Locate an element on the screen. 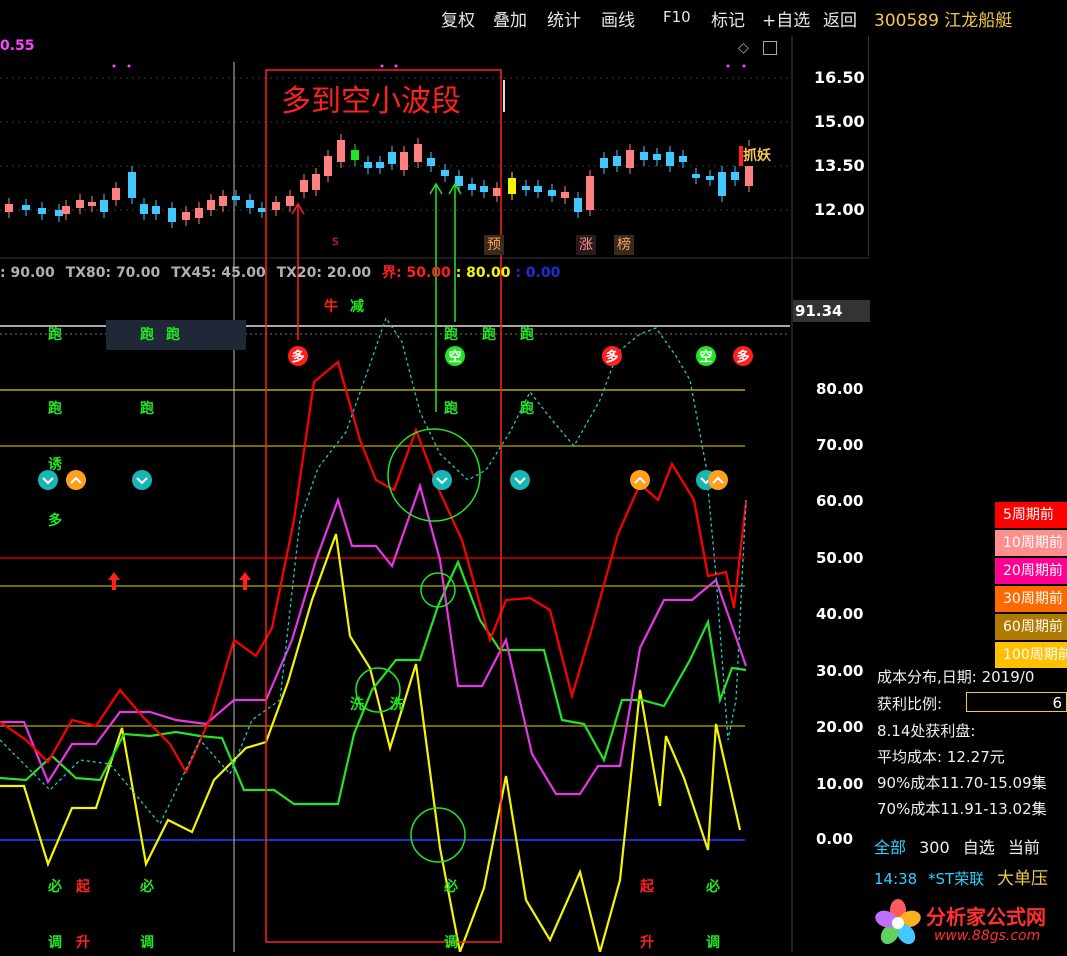  profit-value: 6 is located at coordinates (1016, 702).